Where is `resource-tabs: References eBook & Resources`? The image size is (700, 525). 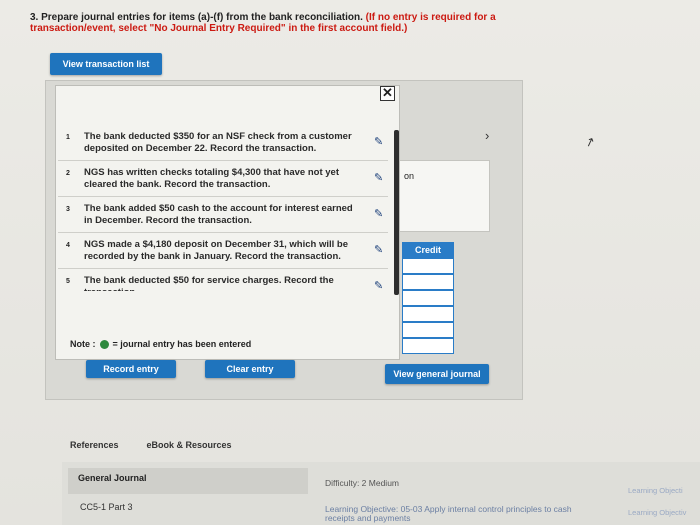
resource-tabs: References eBook & Resources is located at coordinates (151, 445).